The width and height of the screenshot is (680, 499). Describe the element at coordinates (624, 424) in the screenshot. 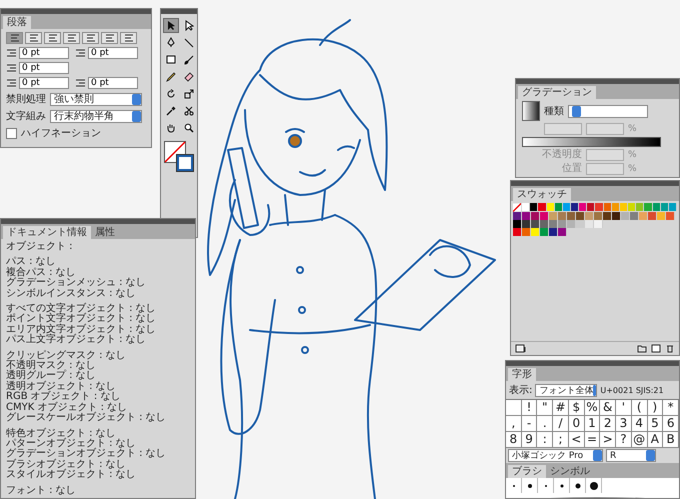

I see `glyph-cell: 3` at that location.